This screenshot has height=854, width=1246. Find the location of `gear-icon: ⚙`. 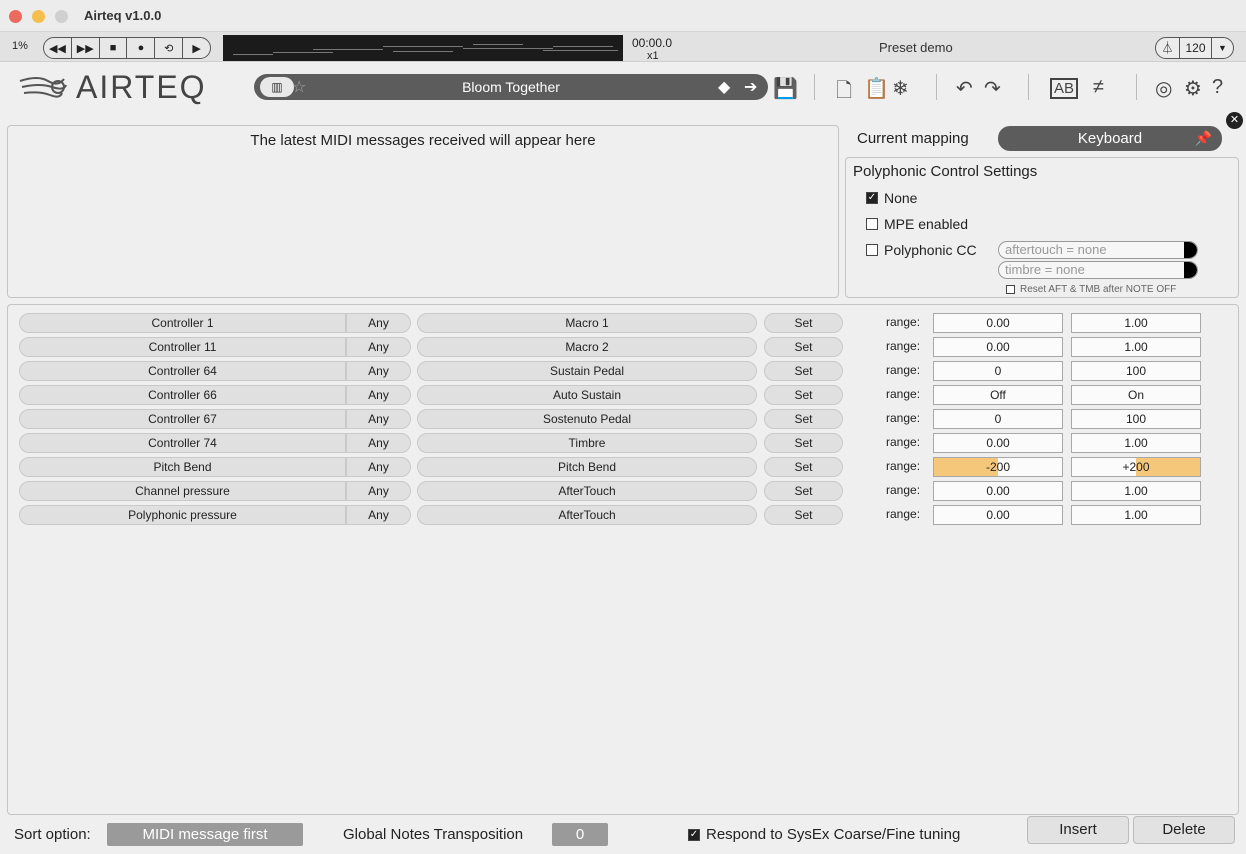

gear-icon: ⚙ is located at coordinates (1193, 88).